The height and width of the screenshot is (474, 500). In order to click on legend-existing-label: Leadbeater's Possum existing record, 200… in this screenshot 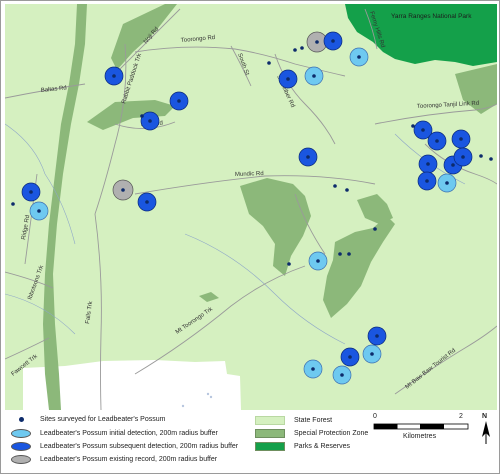, I will do `click(129, 459)`.